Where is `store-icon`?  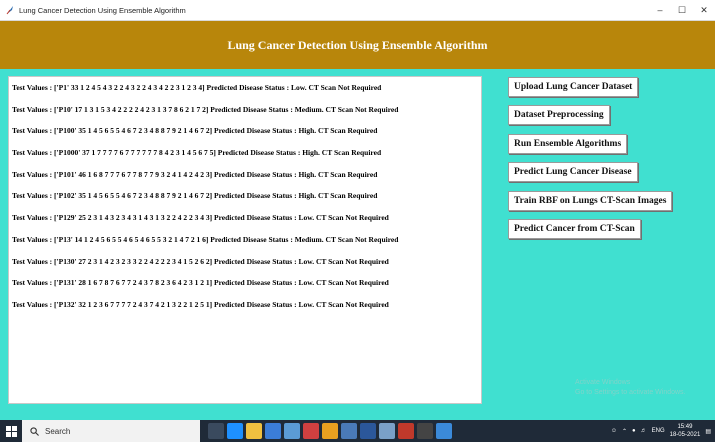 store-icon is located at coordinates (273, 431).